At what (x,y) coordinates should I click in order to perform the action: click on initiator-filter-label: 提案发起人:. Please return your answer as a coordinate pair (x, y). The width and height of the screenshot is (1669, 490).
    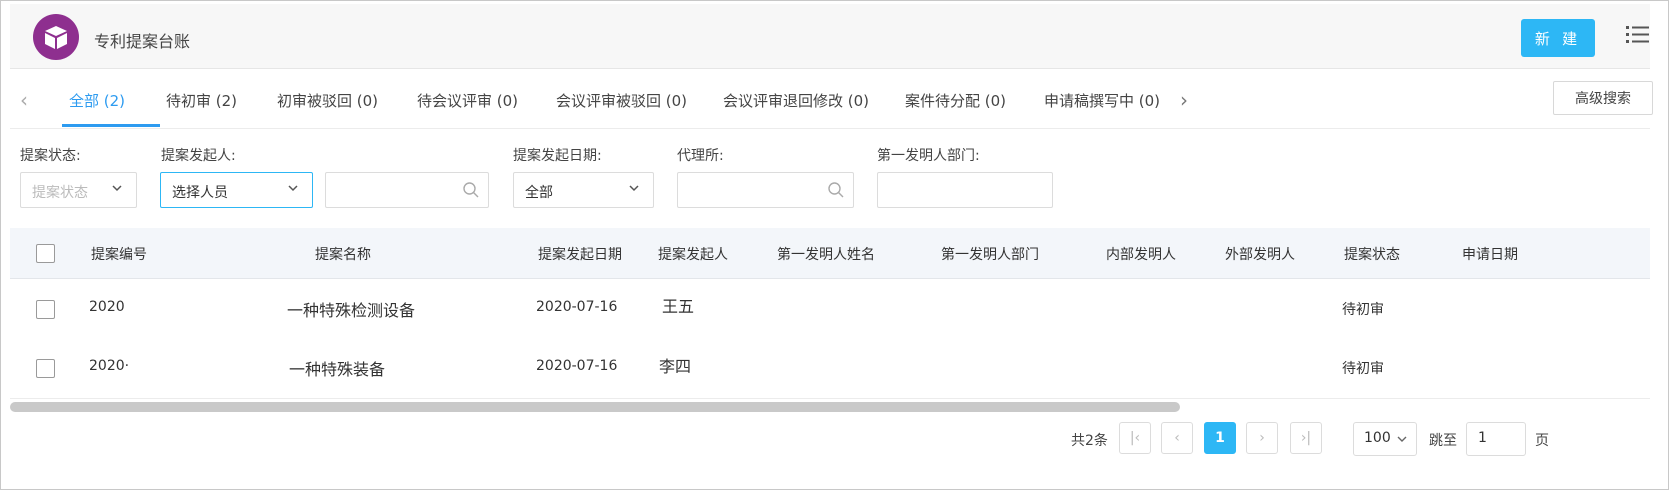
    Looking at the image, I should click on (198, 156).